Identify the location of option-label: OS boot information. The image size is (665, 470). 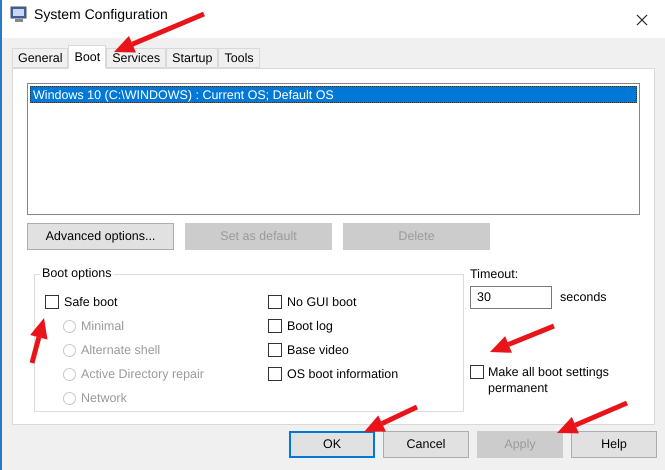
(342, 374).